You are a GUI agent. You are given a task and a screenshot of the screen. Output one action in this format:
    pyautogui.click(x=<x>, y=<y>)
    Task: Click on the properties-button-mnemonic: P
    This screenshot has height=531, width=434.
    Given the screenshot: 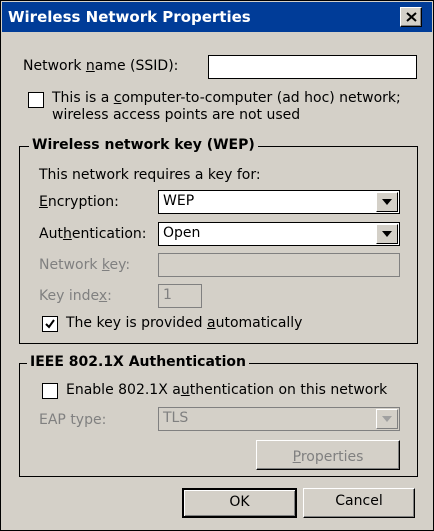 What is the action you would take?
    pyautogui.click(x=296, y=457)
    